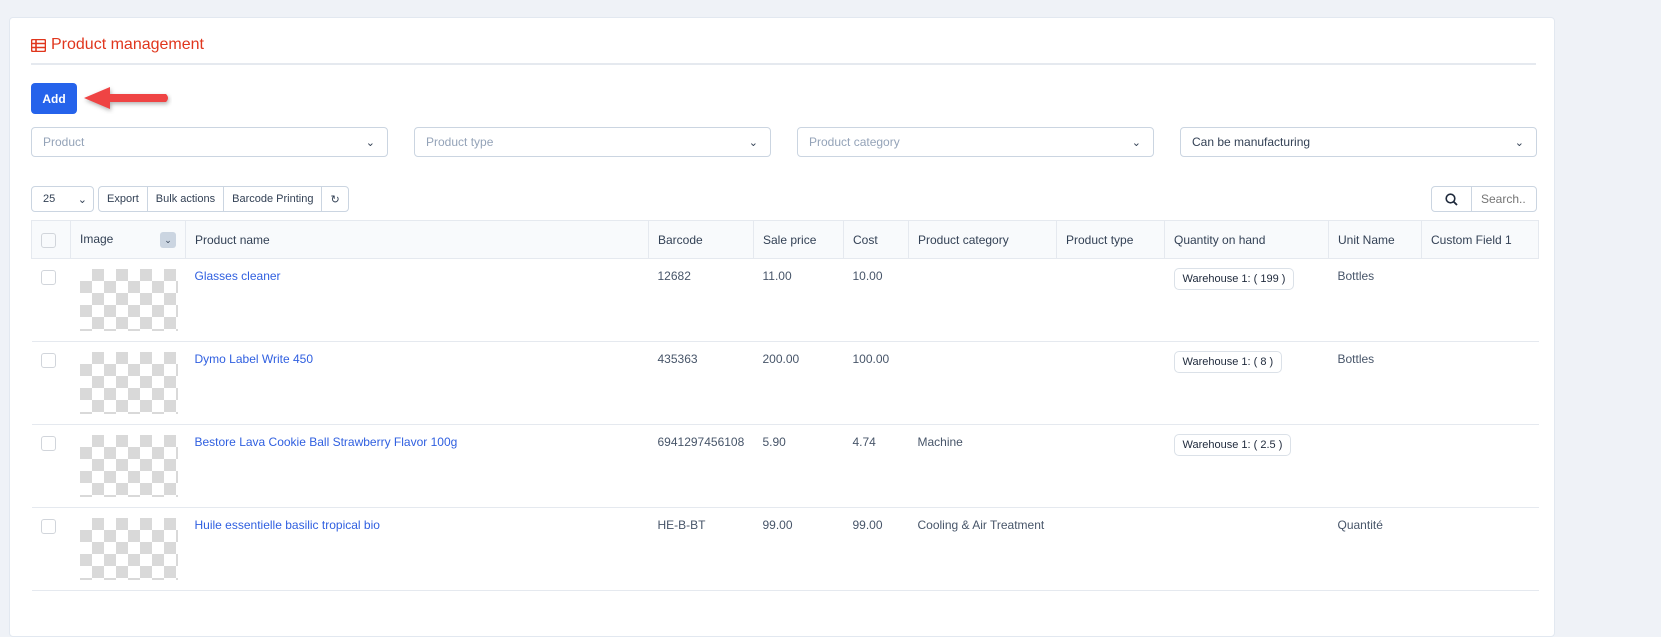 The image size is (1661, 637). Describe the element at coordinates (876, 383) in the screenshot. I see `cost-cell: 100.00` at that location.